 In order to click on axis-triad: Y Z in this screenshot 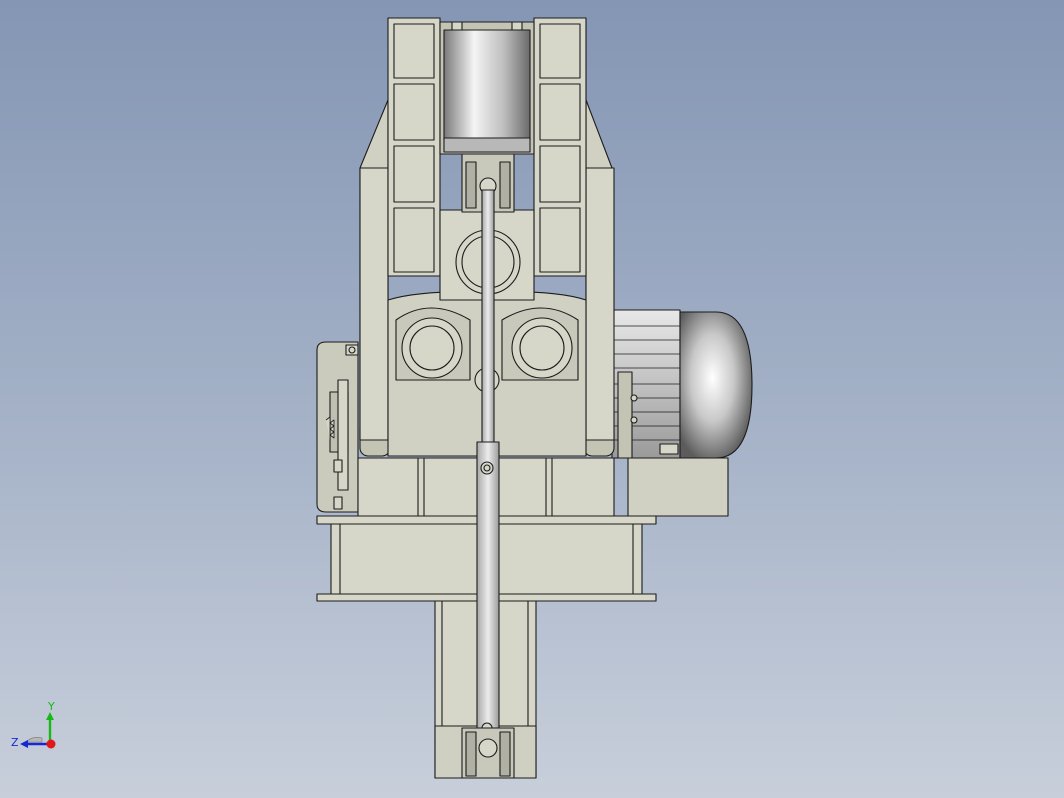, I will do `click(33, 724)`.